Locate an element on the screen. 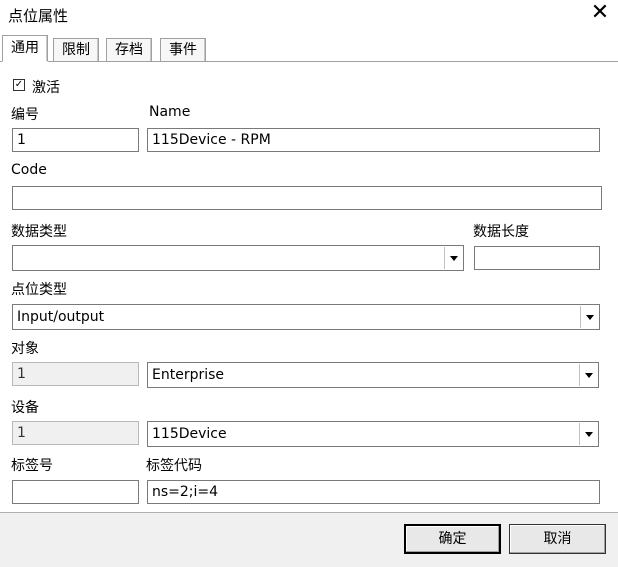 The width and height of the screenshot is (618, 567). tag-number-label: 标签号 is located at coordinates (32, 466).